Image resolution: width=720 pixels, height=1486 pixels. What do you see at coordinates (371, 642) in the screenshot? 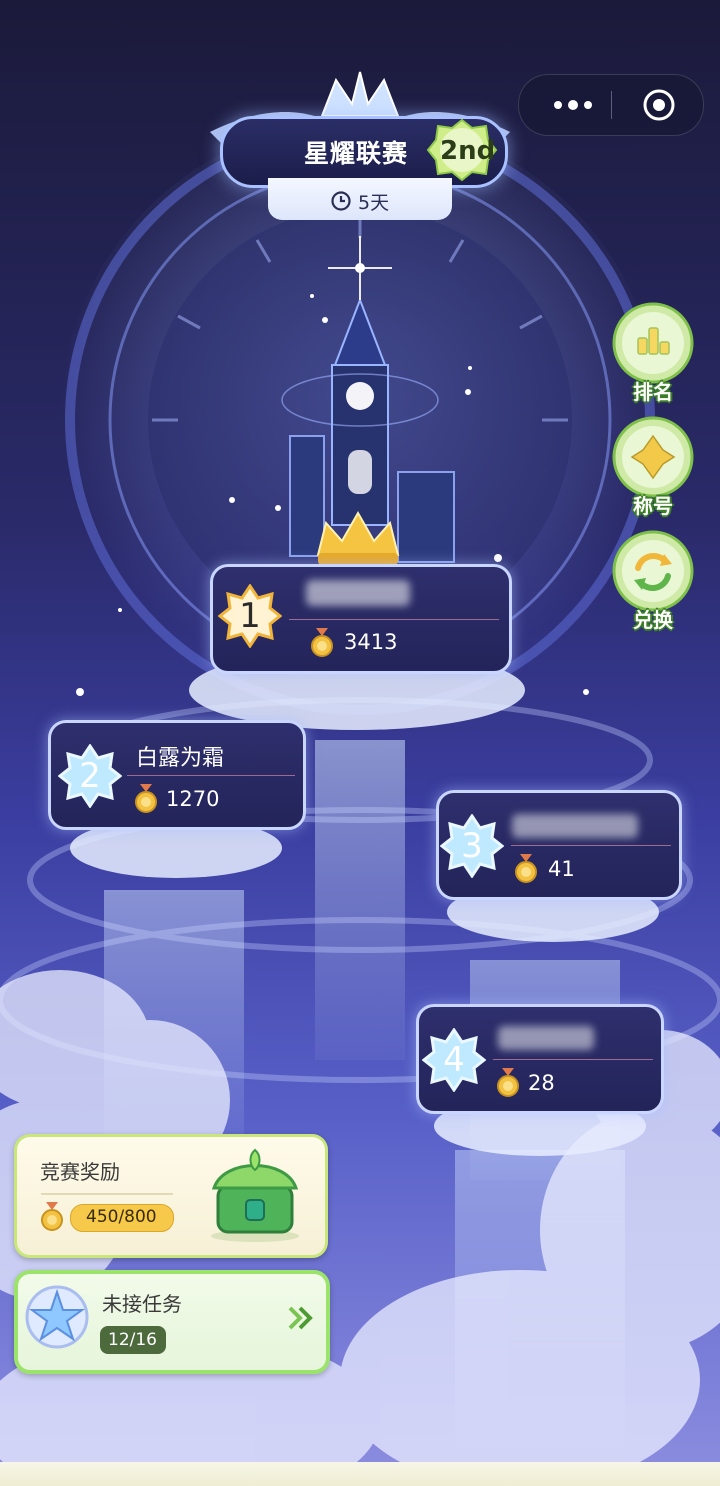
I see `player-score-1: 3413` at bounding box center [371, 642].